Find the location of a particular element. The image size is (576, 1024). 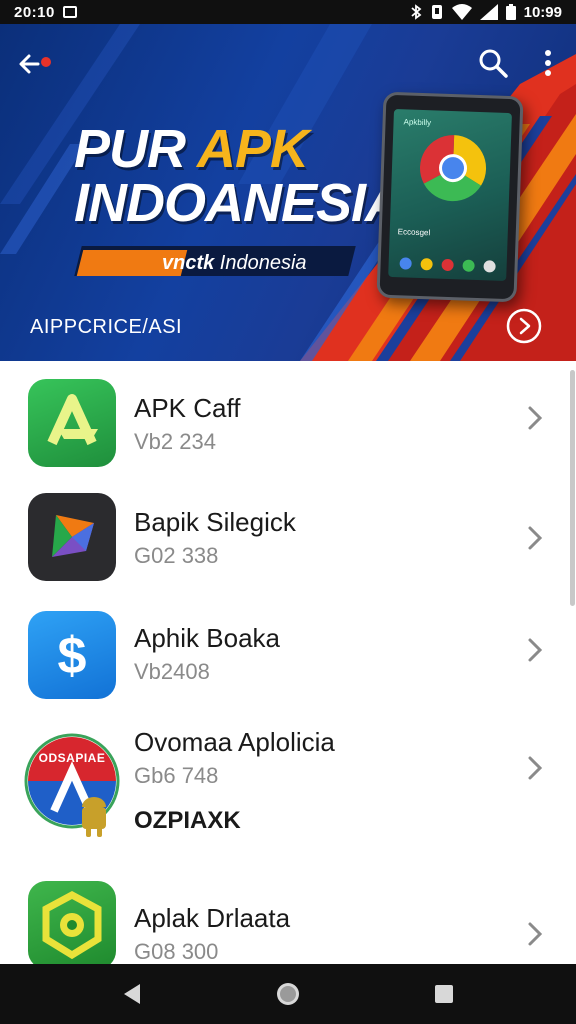

app-version: Vb2 234 is located at coordinates (175, 441).